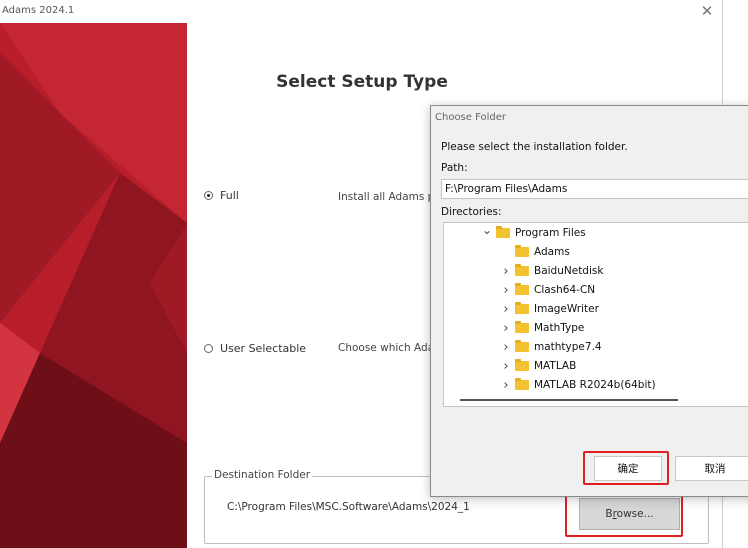 Image resolution: width=748 pixels, height=548 pixels. What do you see at coordinates (471, 212) in the screenshot?
I see `directories-label: Directories:` at bounding box center [471, 212].